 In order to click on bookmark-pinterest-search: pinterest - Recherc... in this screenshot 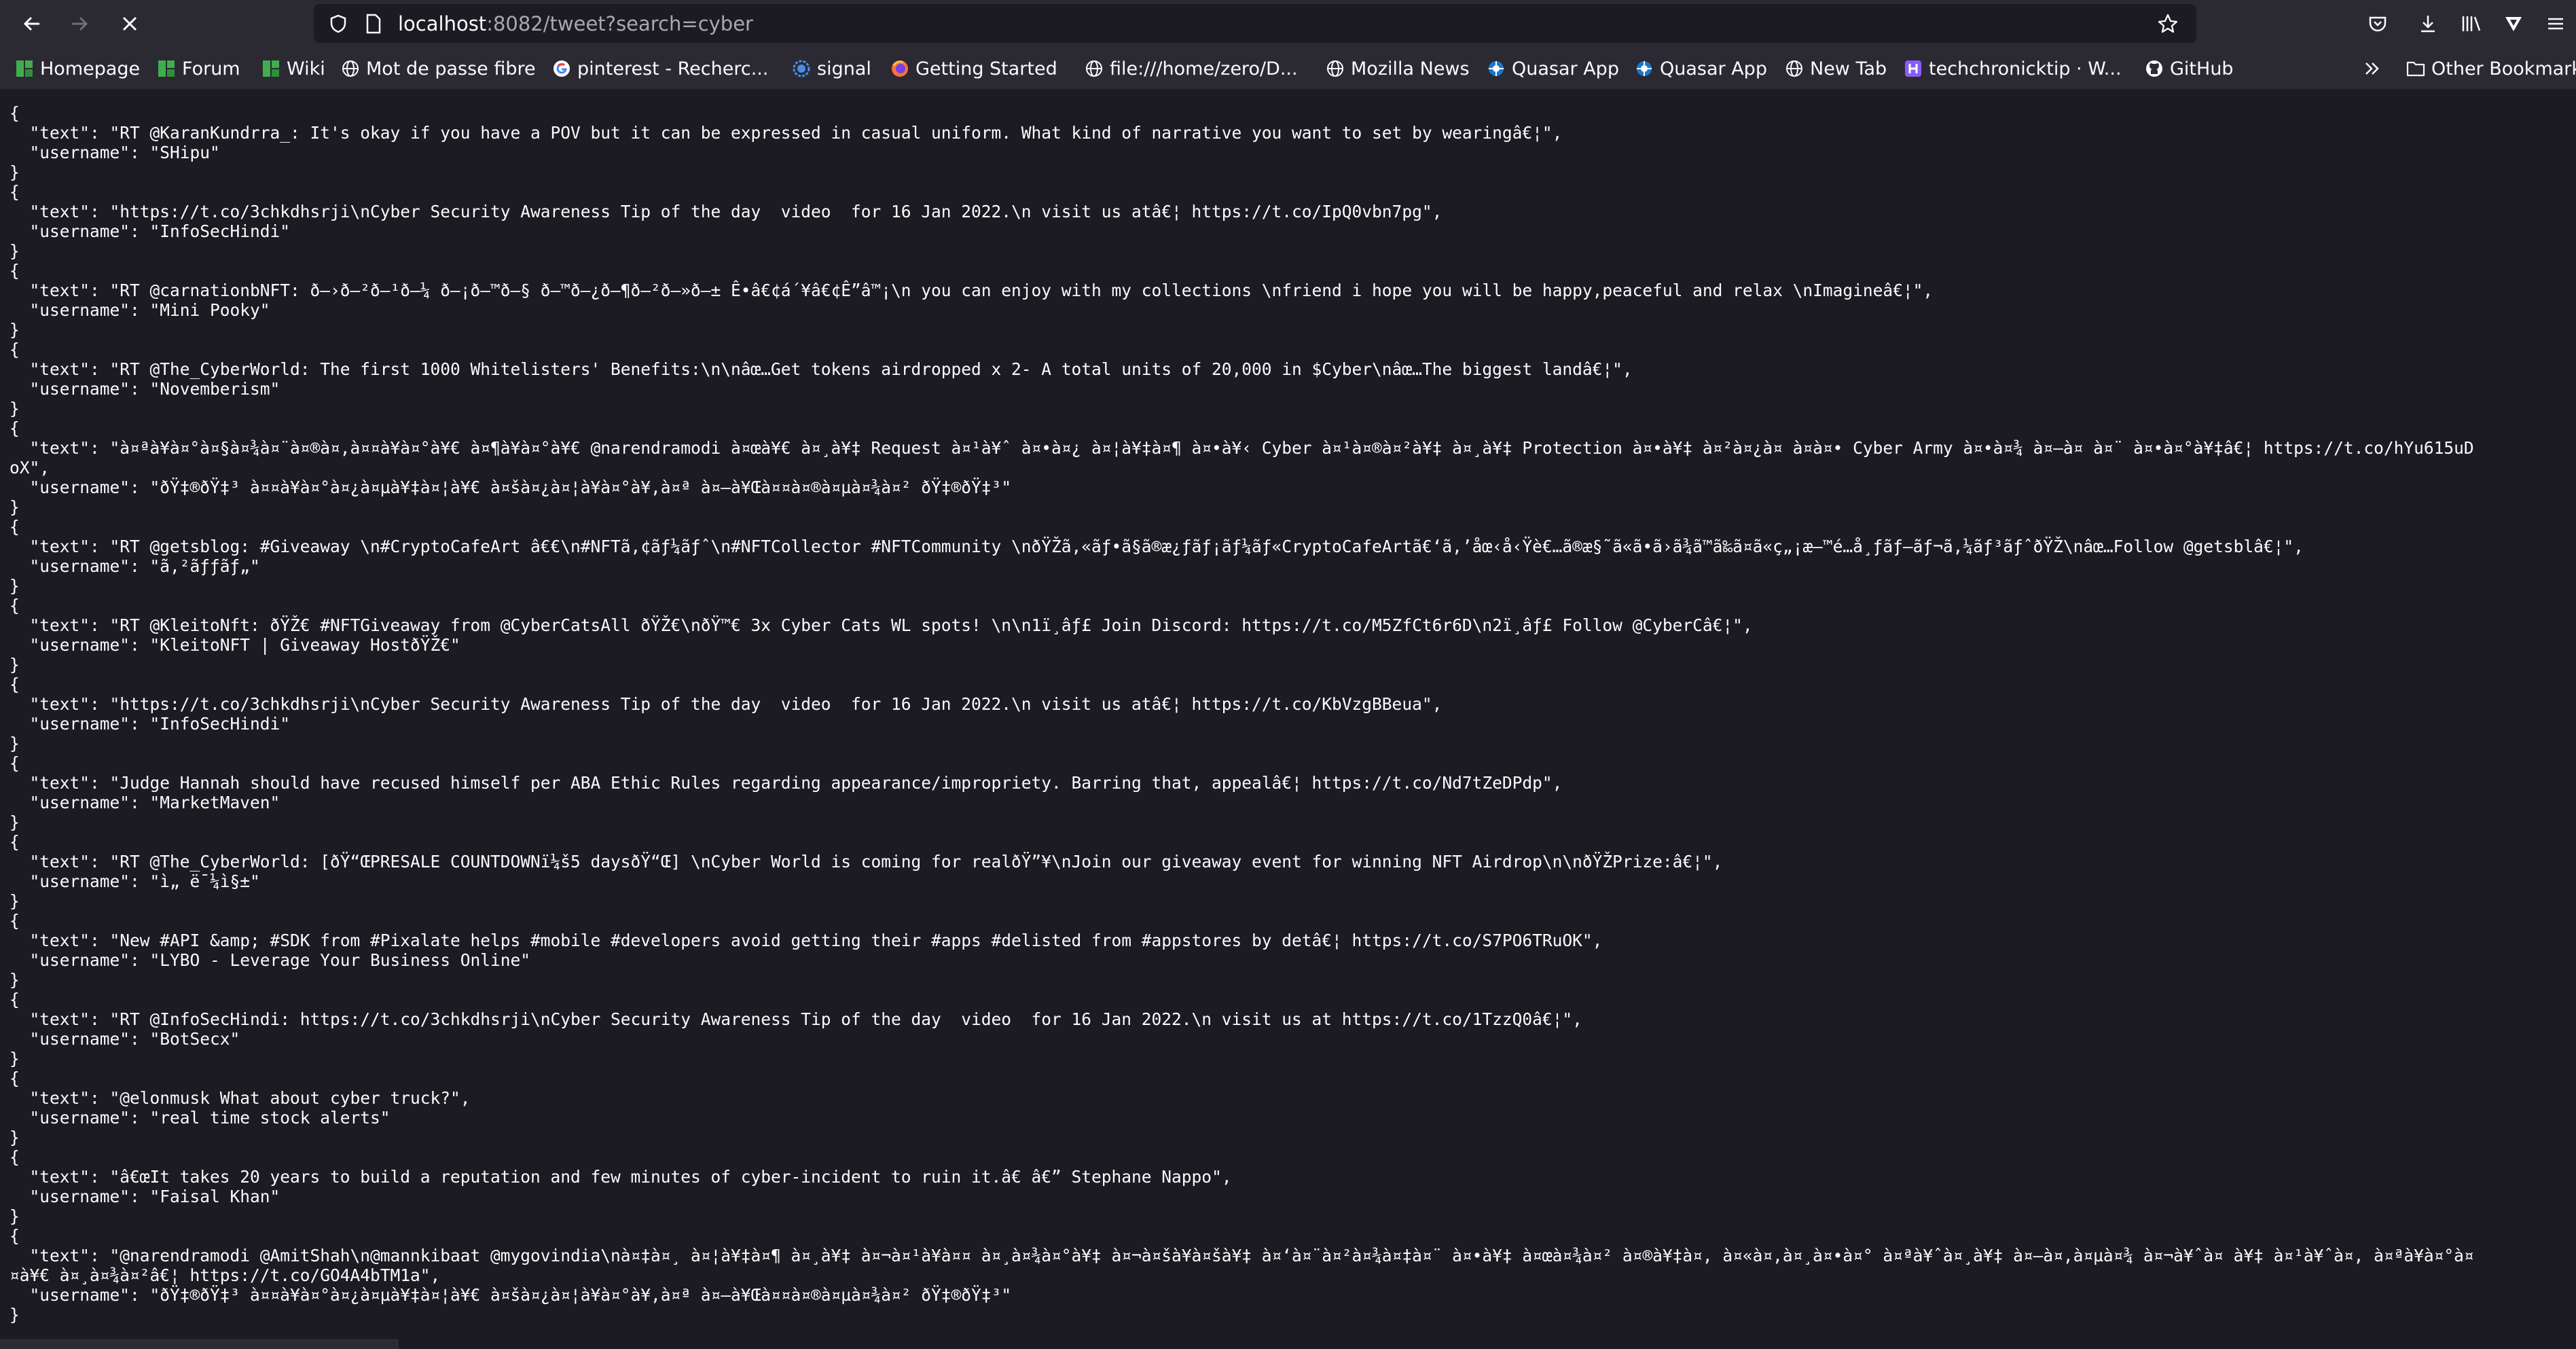, I will do `click(660, 69)`.